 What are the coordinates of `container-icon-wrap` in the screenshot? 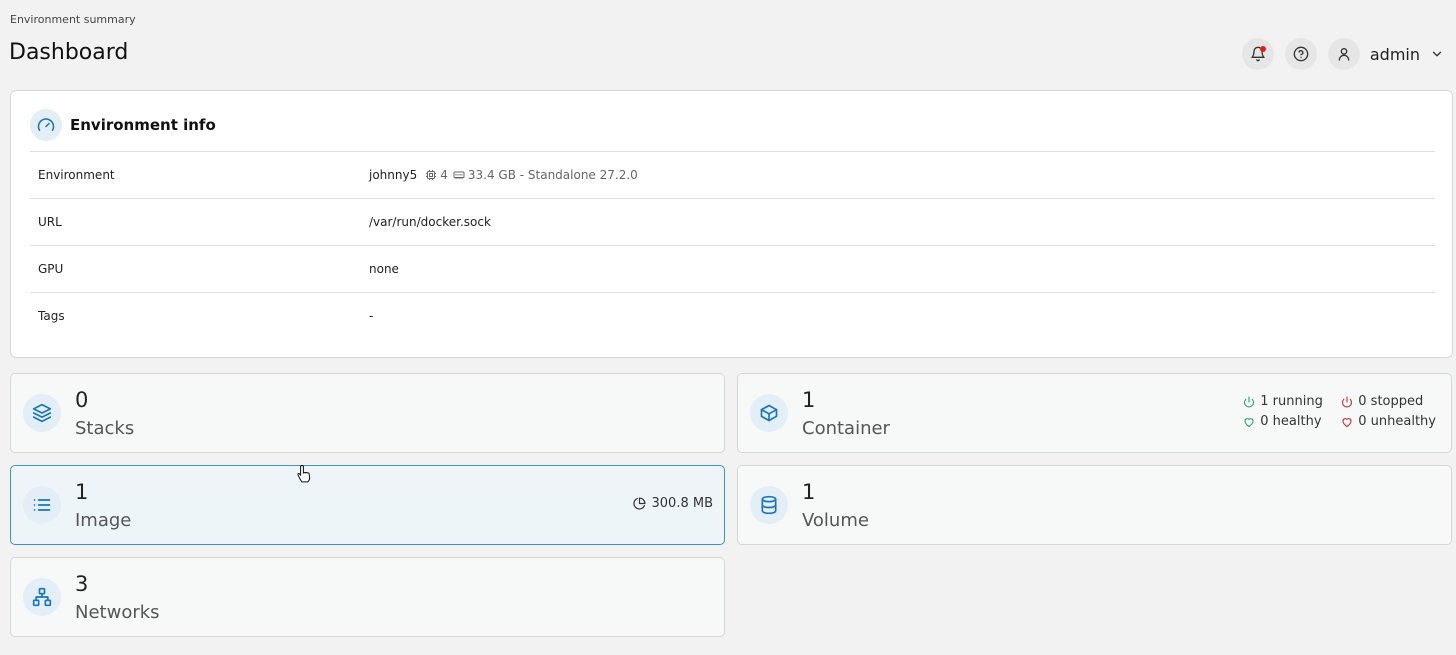 It's located at (769, 413).